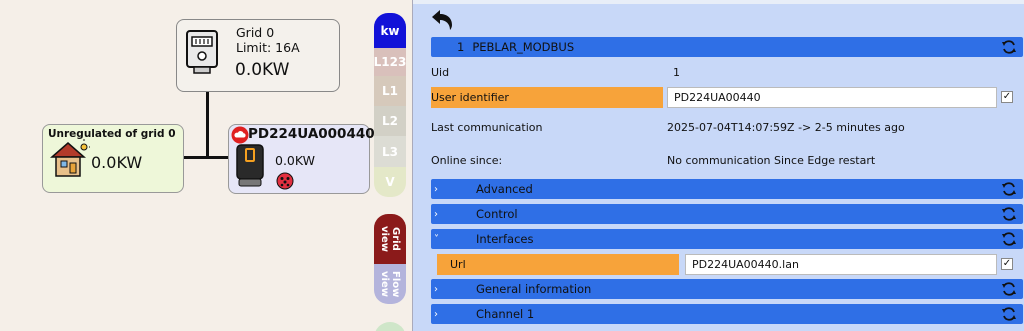  I want to click on flow-view-button: Flow view, so click(390, 284).